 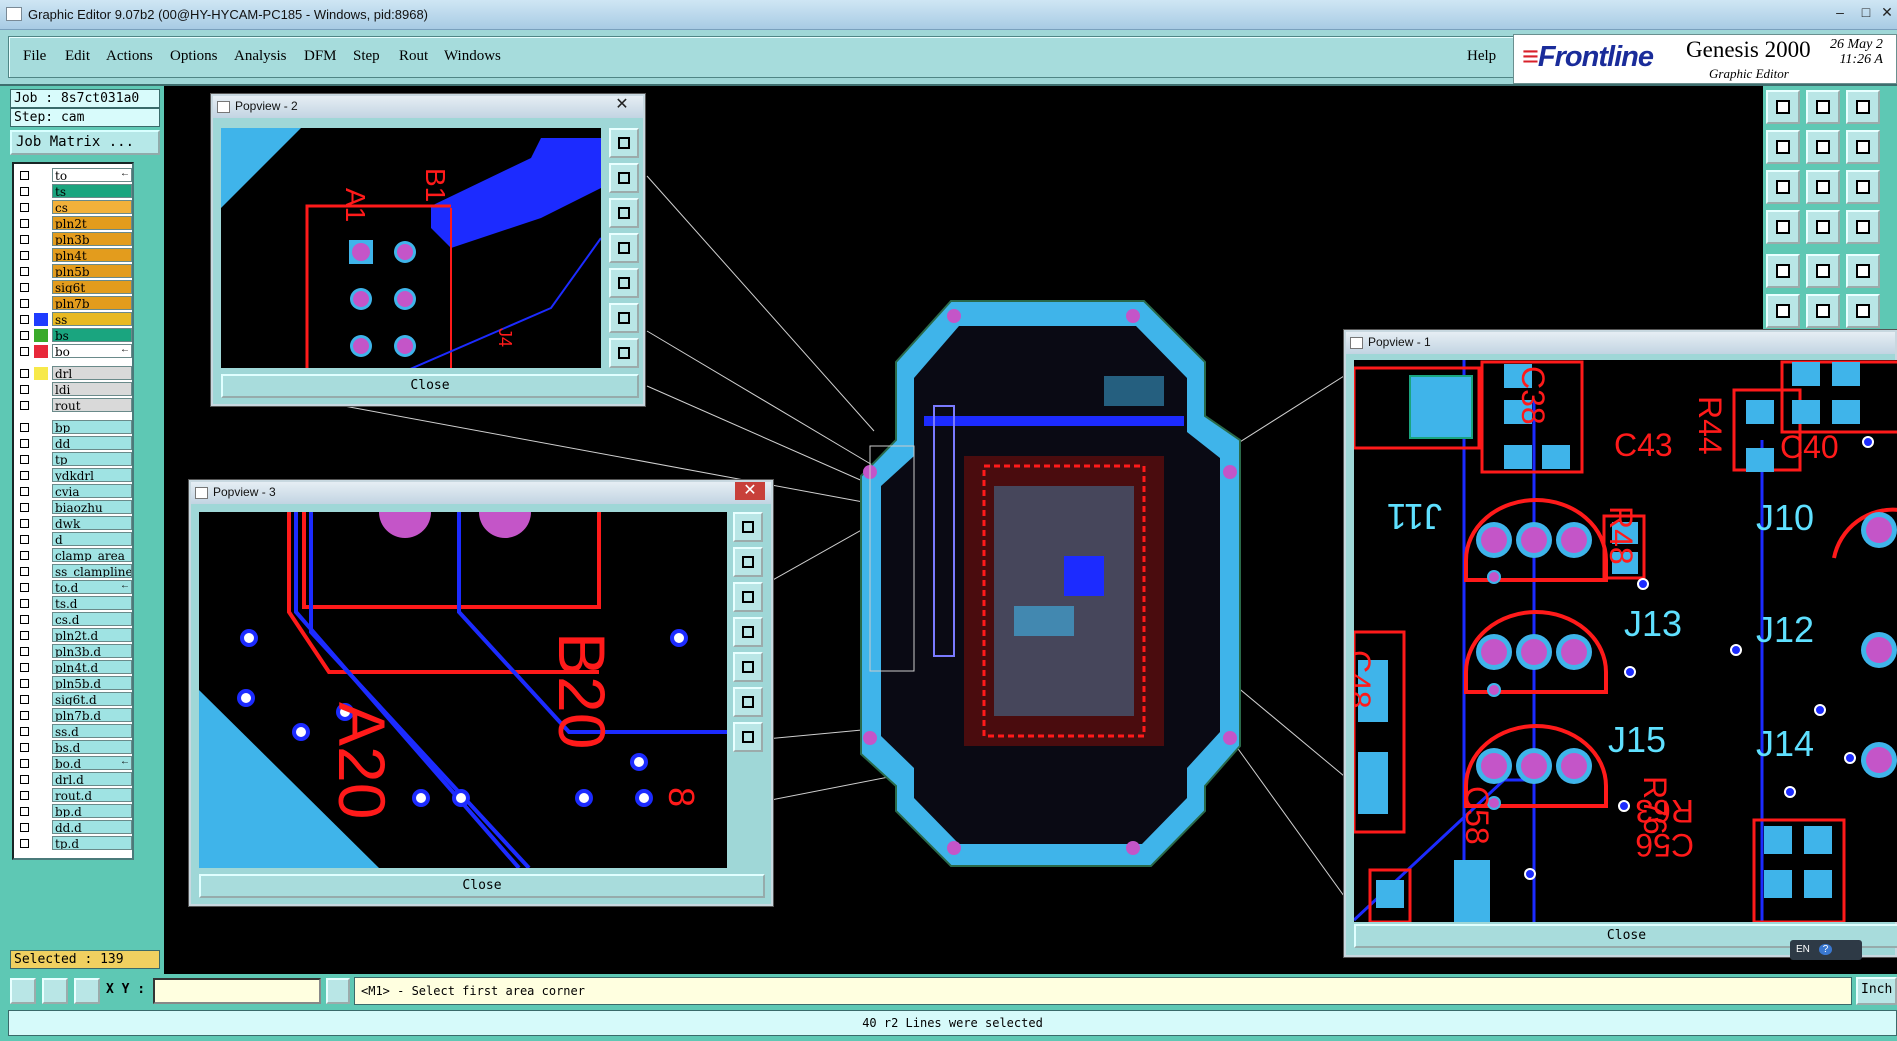 I want to click on alert-icon, so click(x=338, y=991).